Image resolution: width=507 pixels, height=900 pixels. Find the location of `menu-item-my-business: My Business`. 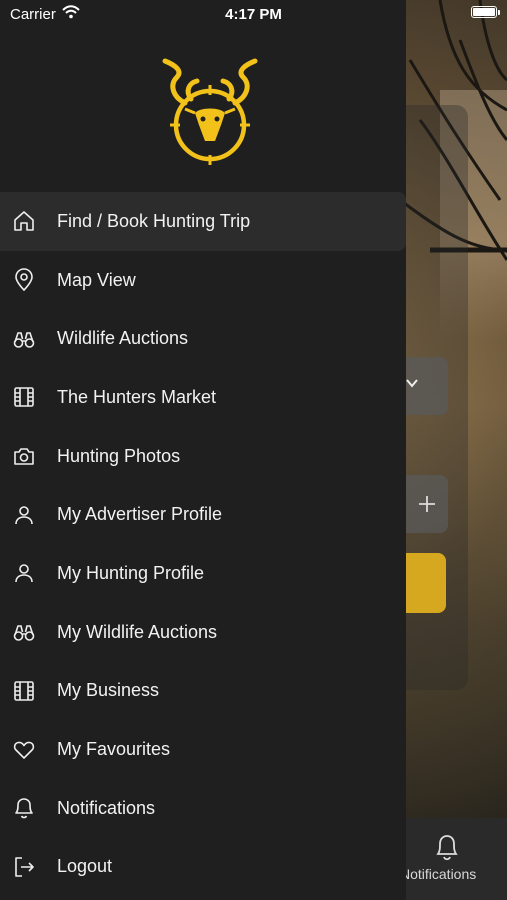

menu-item-my-business: My Business is located at coordinates (203, 691).